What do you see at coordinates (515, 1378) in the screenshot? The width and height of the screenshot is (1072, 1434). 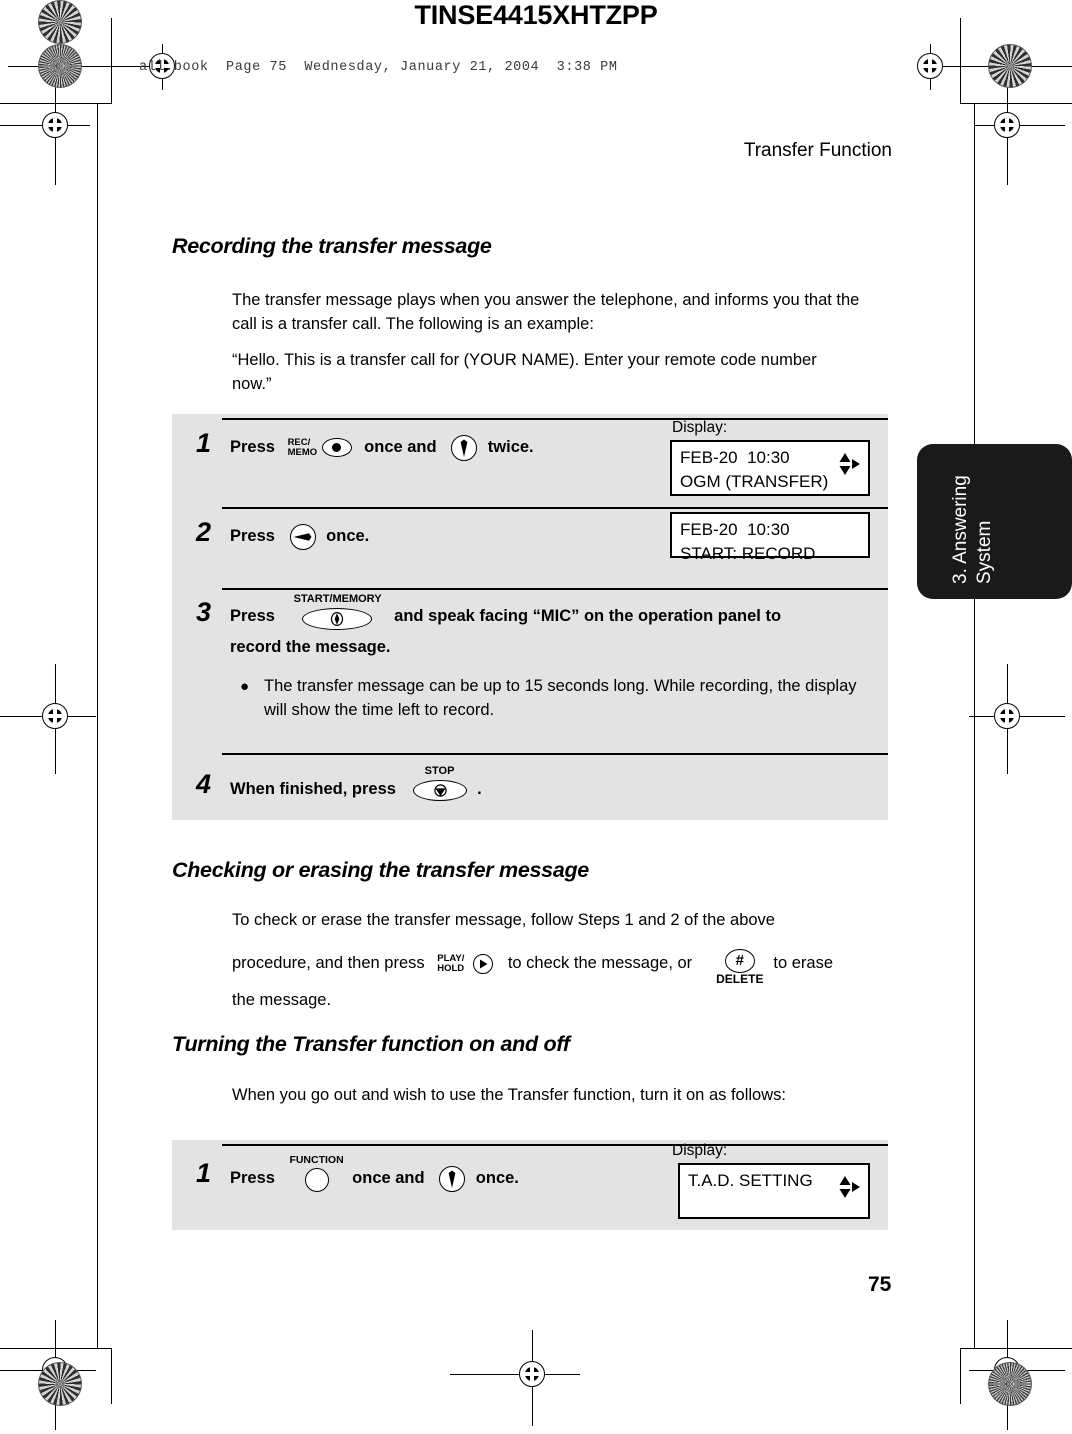 I see `registration-mark-bottom-center` at bounding box center [515, 1378].